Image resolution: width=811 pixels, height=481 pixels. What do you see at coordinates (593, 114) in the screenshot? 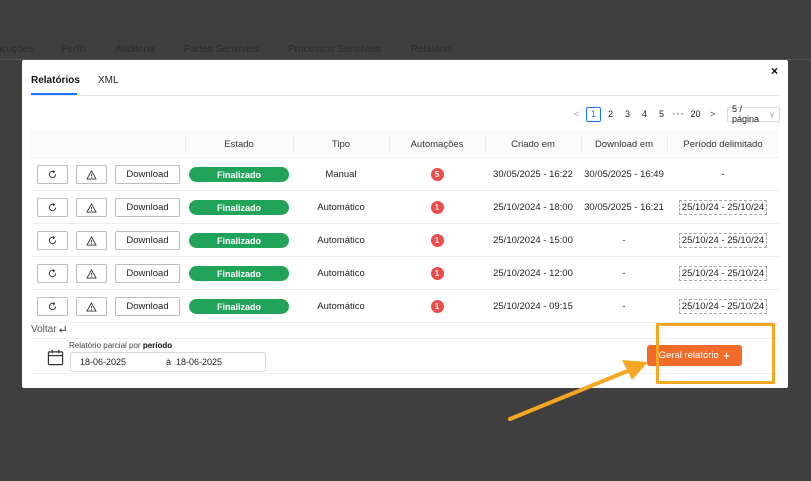
I see `page-1-button: 1` at bounding box center [593, 114].